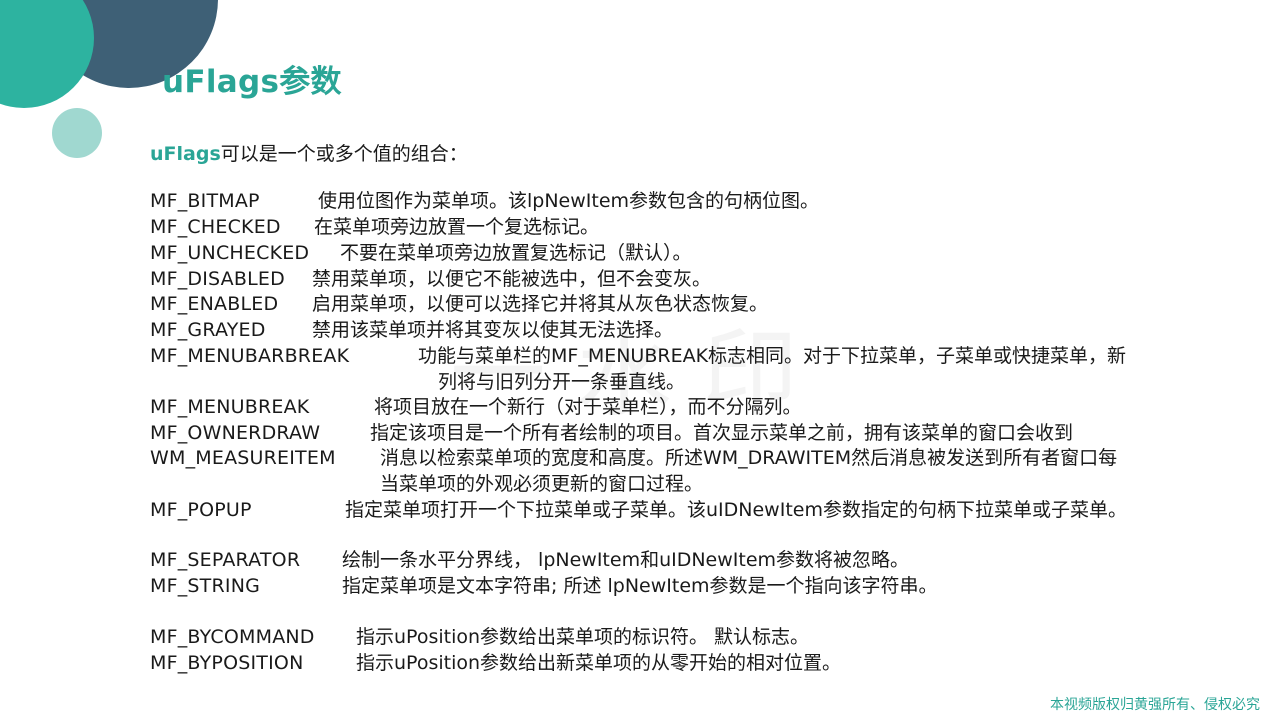 The image size is (1280, 720). What do you see at coordinates (243, 458) in the screenshot?
I see `flag-name: WM_MEASUREITEM` at bounding box center [243, 458].